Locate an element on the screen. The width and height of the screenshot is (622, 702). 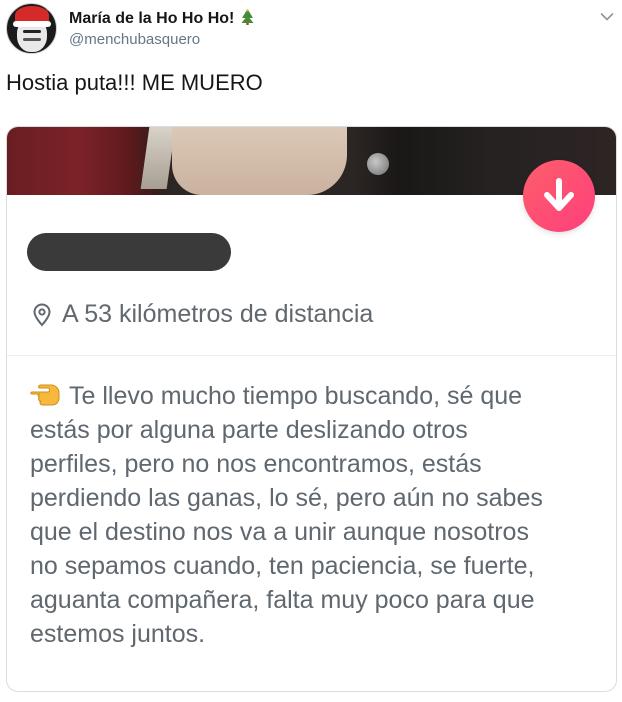
bio-line: perfiles, pero no nos encontramos, estás is located at coordinates (256, 464).